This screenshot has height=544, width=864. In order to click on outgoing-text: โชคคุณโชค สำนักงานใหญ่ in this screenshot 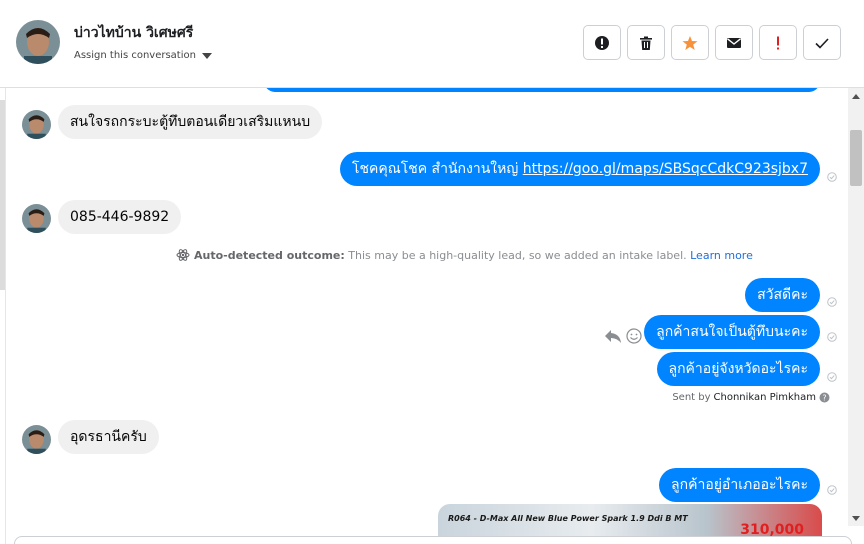, I will do `click(437, 169)`.